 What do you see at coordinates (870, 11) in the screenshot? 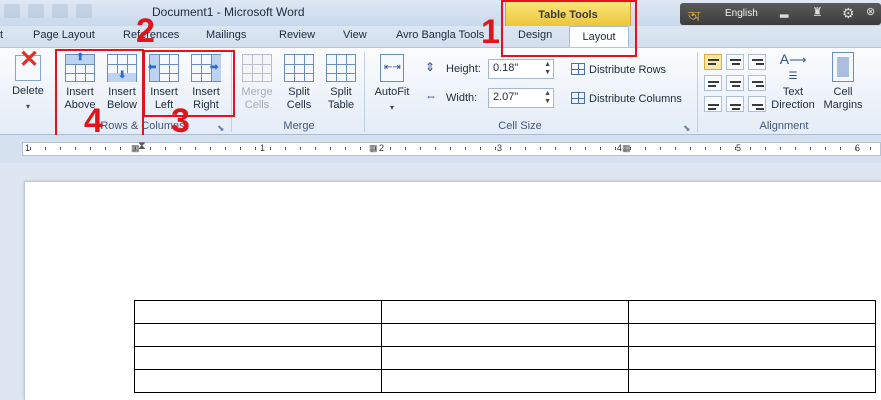
I see `close-icon: ⊗` at bounding box center [870, 11].